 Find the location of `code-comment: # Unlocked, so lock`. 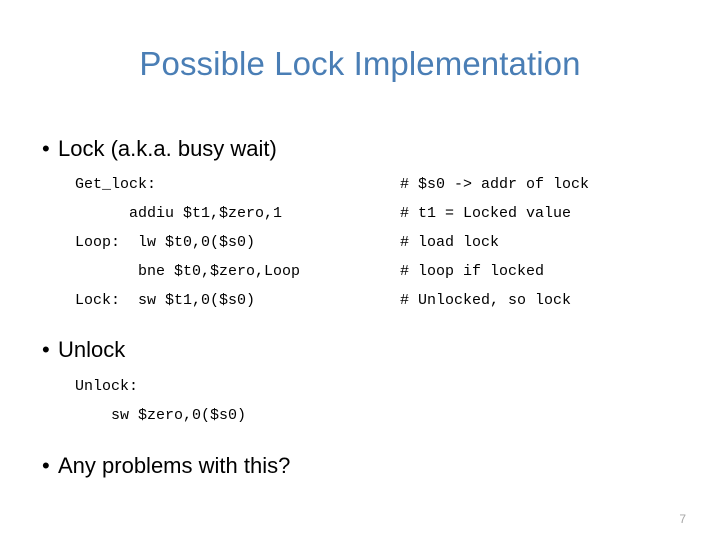

code-comment: # Unlocked, so lock is located at coordinates (486, 300).